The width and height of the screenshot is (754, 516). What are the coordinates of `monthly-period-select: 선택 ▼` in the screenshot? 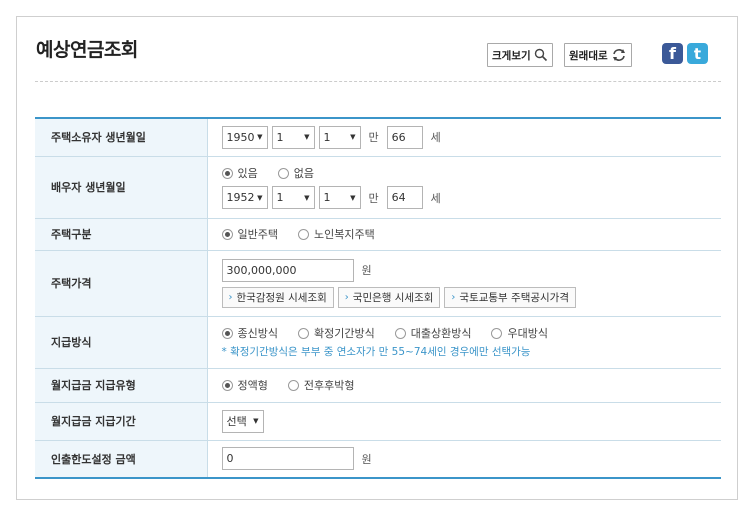 It's located at (242, 421).